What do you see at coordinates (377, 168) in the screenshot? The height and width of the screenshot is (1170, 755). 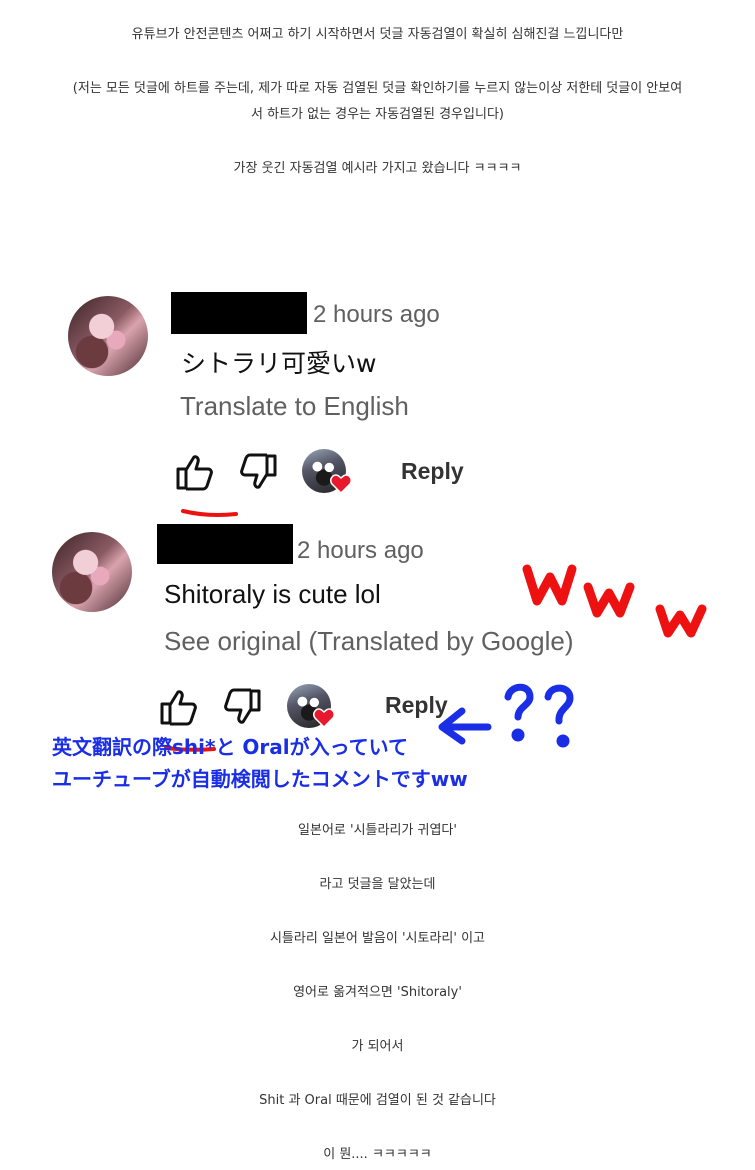 I see `post-example: 가장 웃긴 자동검열 예시라 가지고 왔습니다 ㅋㅋㅋㅋ` at bounding box center [377, 168].